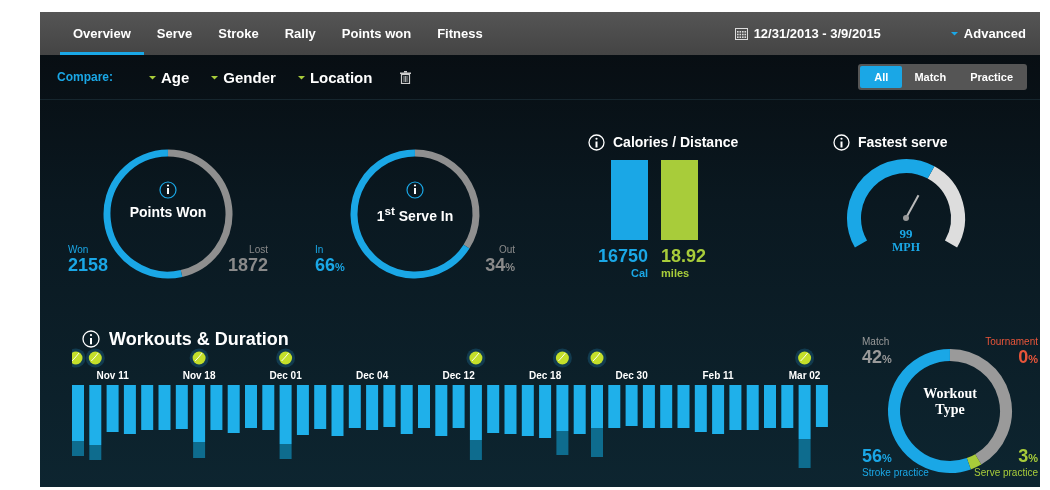 This screenshot has width=1050, height=490. What do you see at coordinates (320, 249) in the screenshot?
I see `stat-label: In` at bounding box center [320, 249].